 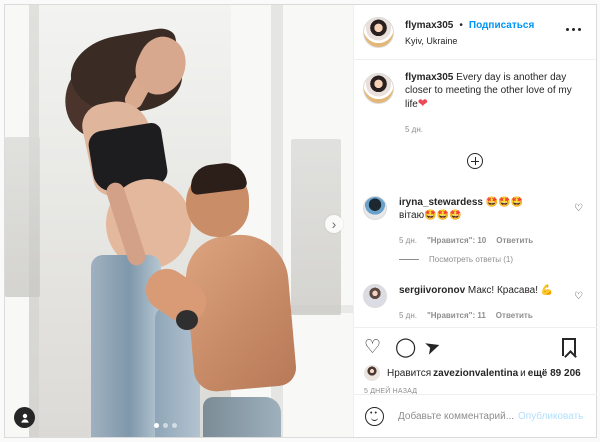 I want to click on action-icons: ♡ ◯ ➤, so click(x=476, y=348).